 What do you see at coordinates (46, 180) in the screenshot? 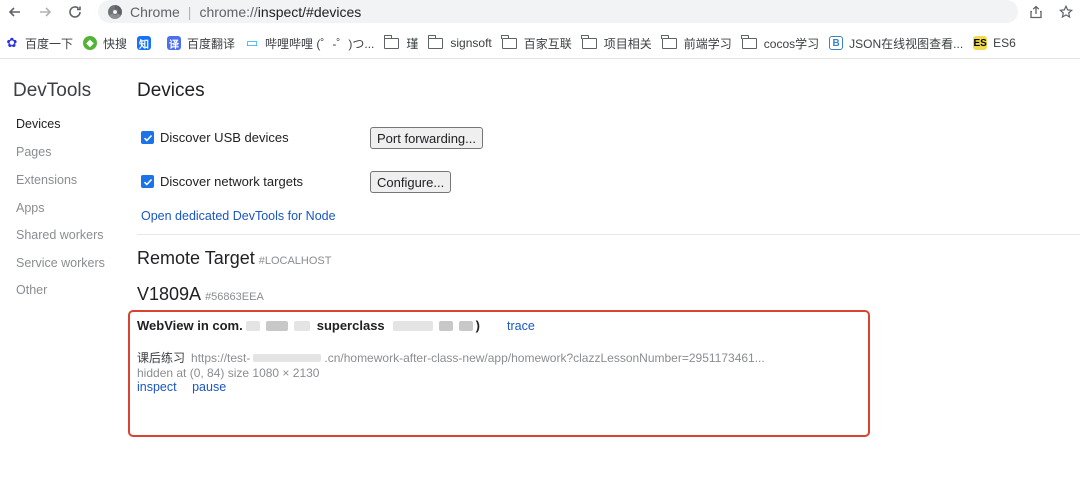
I see `sidebar-item-extensions: Extensions` at bounding box center [46, 180].